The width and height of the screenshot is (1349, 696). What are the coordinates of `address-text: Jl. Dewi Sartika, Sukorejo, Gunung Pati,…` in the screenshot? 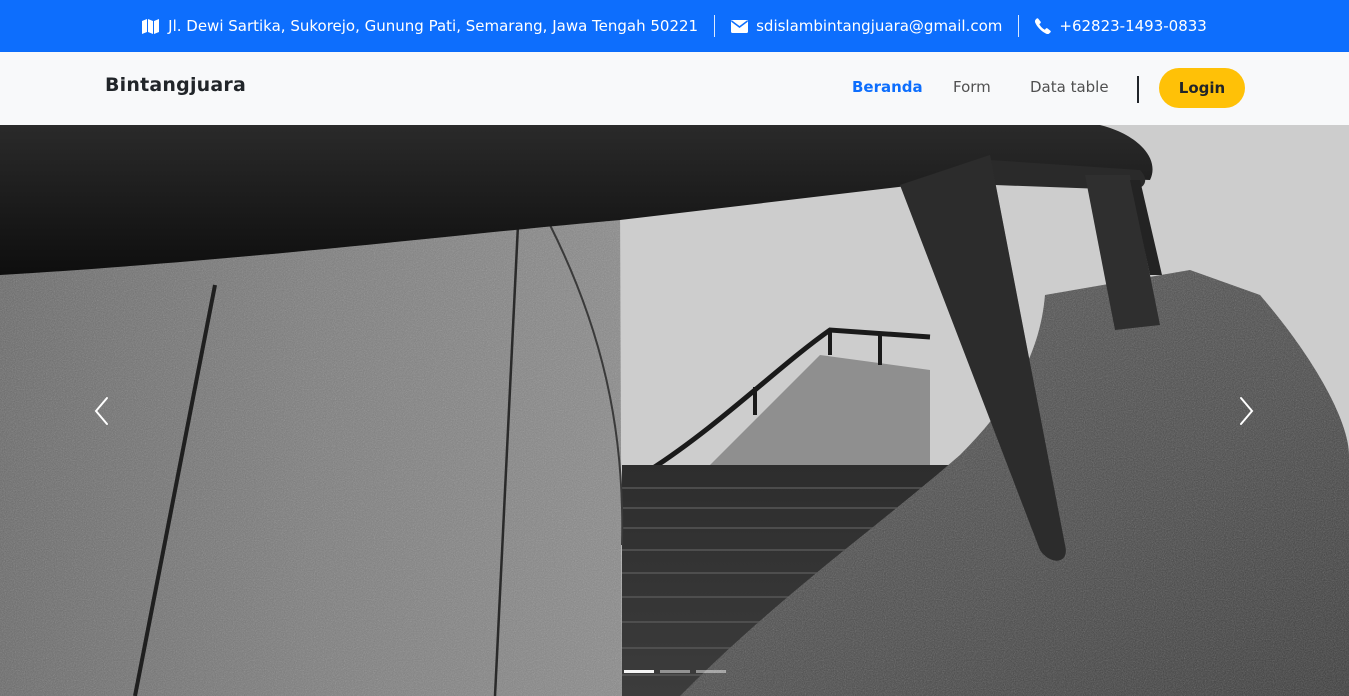 It's located at (433, 26).